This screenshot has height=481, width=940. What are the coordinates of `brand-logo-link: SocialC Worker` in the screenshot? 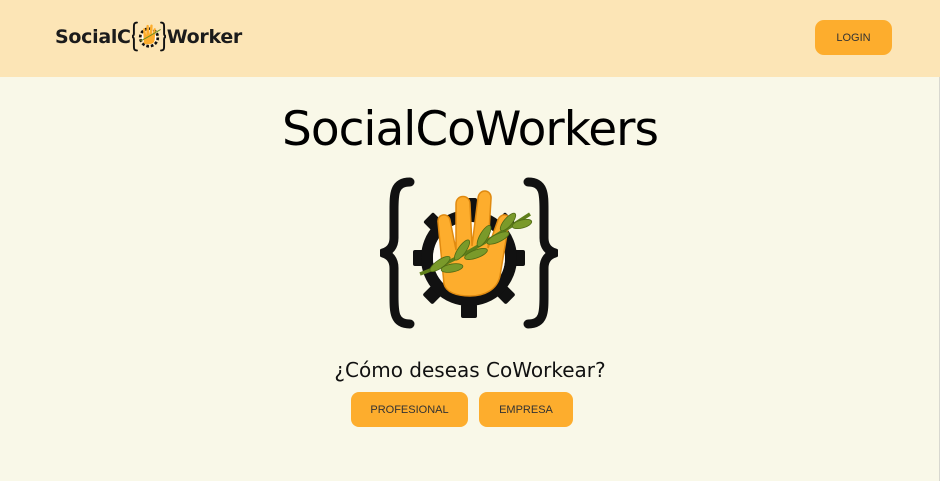 It's located at (148, 36).